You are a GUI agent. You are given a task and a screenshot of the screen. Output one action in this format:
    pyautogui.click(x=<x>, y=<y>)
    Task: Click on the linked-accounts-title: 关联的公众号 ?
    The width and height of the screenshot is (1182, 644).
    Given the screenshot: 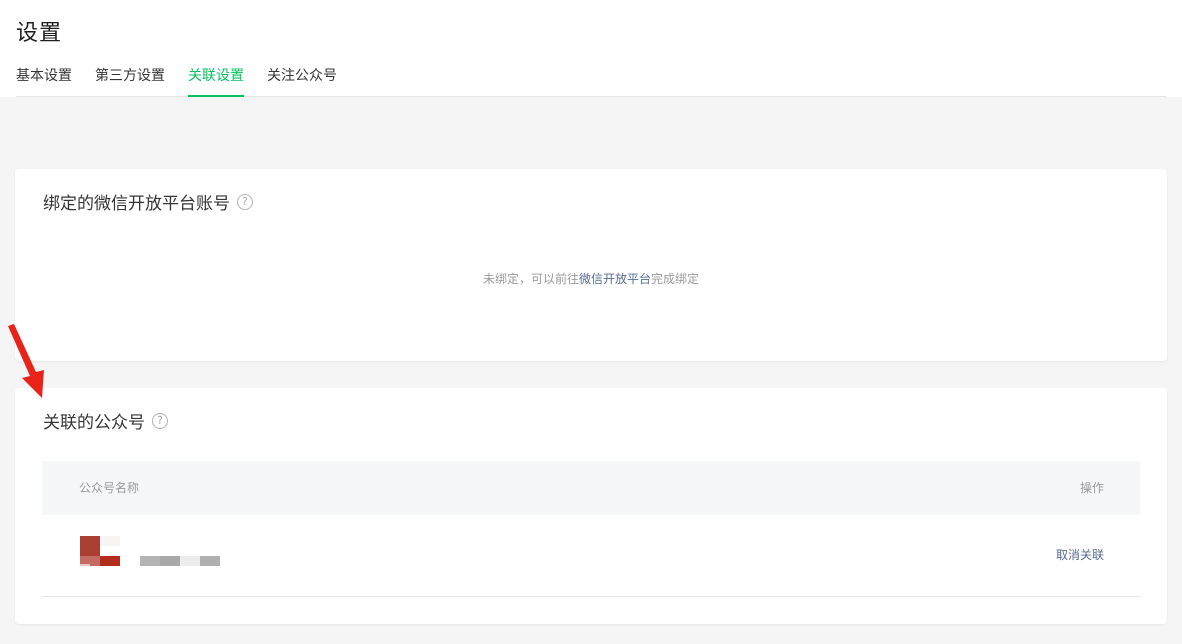 What is the action you would take?
    pyautogui.click(x=105, y=420)
    